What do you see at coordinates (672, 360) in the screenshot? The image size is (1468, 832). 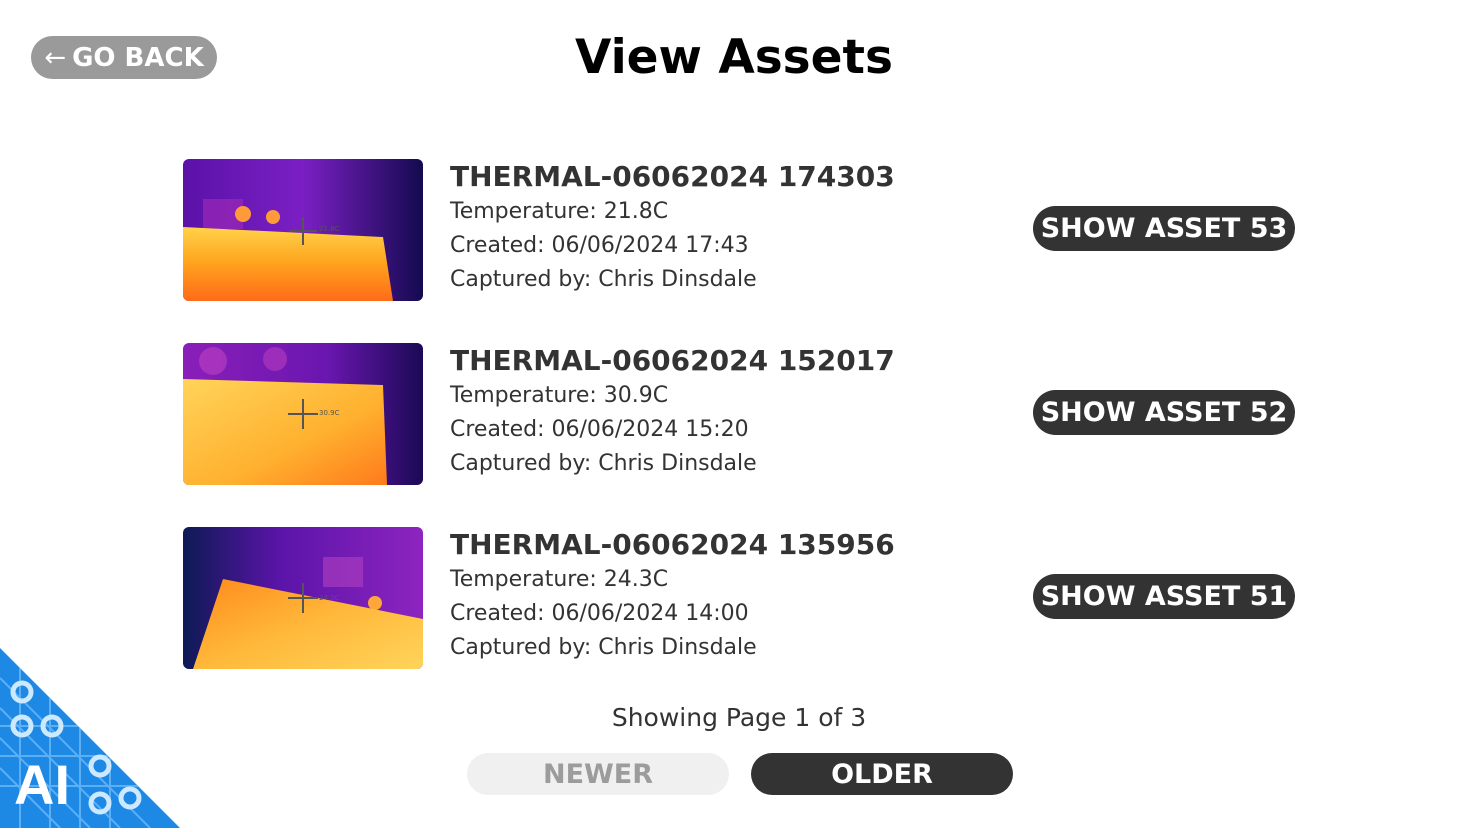 I see `asset-name: THERMAL-06062024 152017` at bounding box center [672, 360].